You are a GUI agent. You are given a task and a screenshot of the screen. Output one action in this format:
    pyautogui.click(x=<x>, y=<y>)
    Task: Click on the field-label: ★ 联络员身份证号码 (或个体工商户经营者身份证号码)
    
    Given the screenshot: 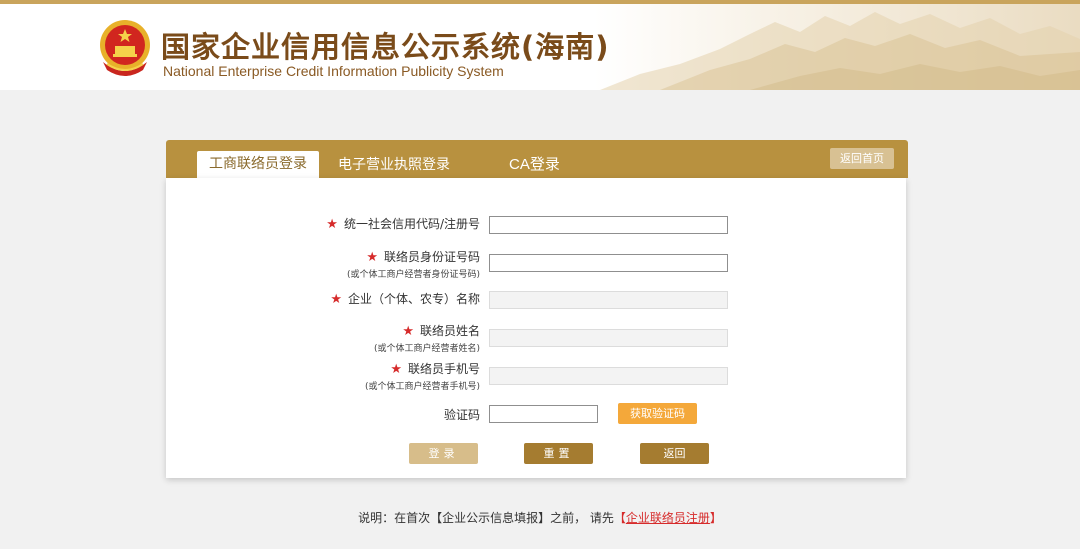 What is the action you would take?
    pyautogui.click(x=413, y=266)
    